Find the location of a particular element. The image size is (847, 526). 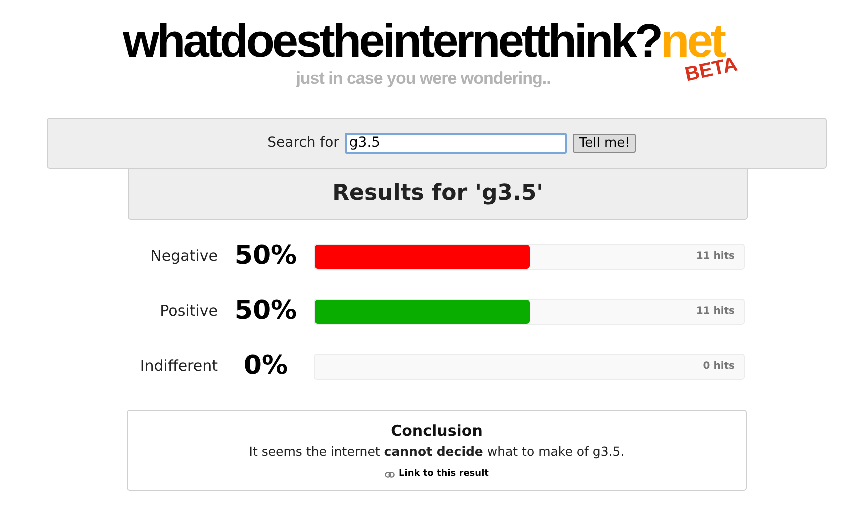

search-label: Search for is located at coordinates (304, 143).